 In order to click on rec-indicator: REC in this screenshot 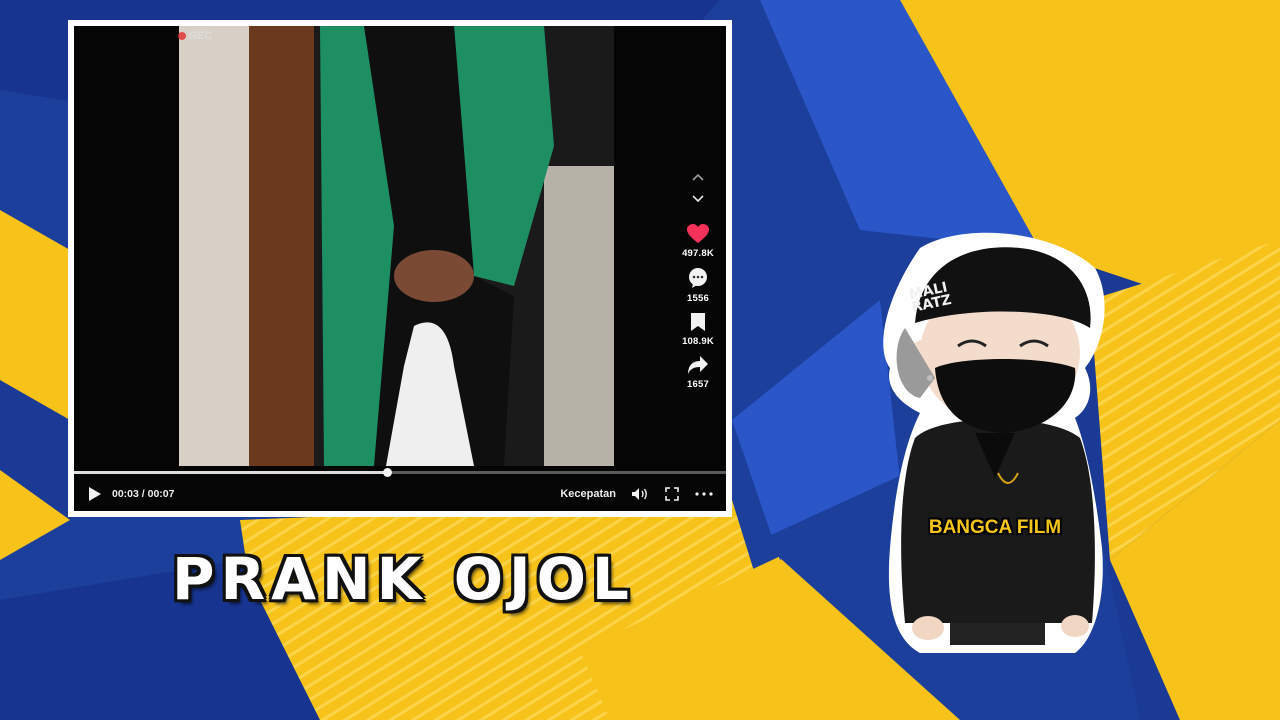, I will do `click(195, 36)`.